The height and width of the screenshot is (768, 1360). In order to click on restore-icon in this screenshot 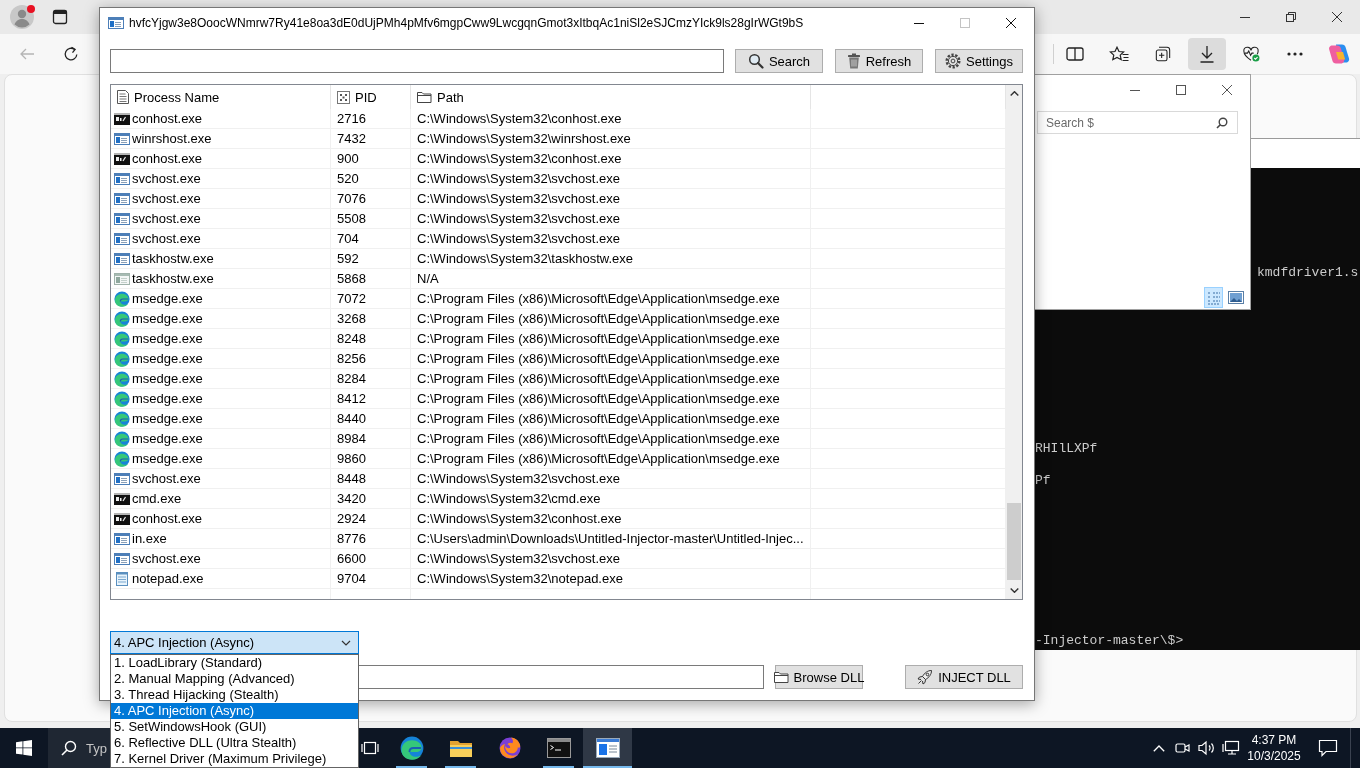, I will do `click(1291, 17)`.